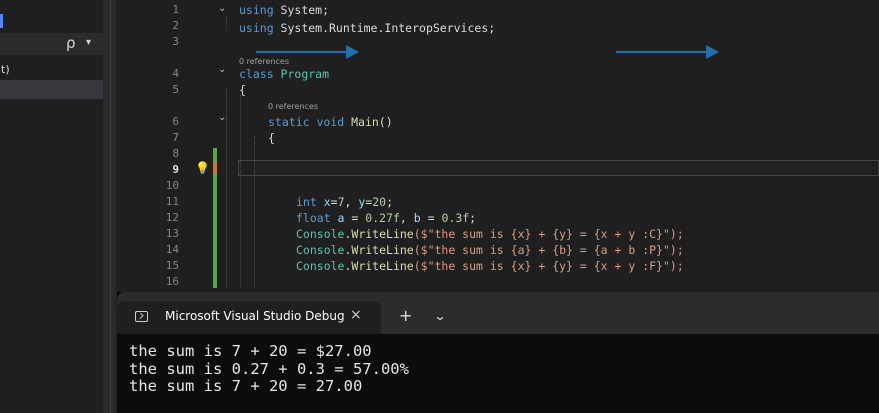 The width and height of the screenshot is (879, 413). I want to click on code-line-11: int x=7, y=20;, so click(344, 202).